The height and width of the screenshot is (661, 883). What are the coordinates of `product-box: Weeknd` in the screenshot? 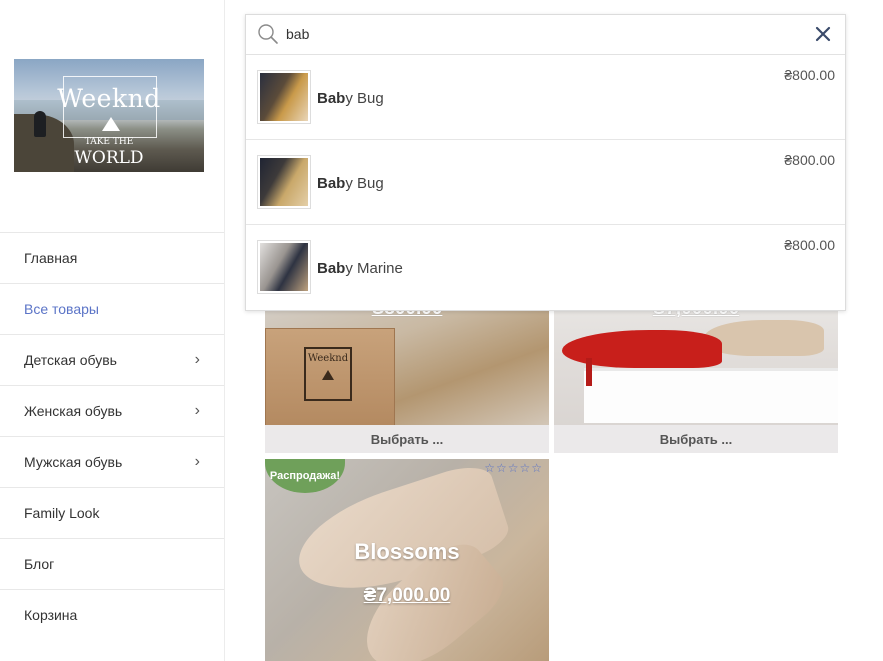 It's located at (330, 377).